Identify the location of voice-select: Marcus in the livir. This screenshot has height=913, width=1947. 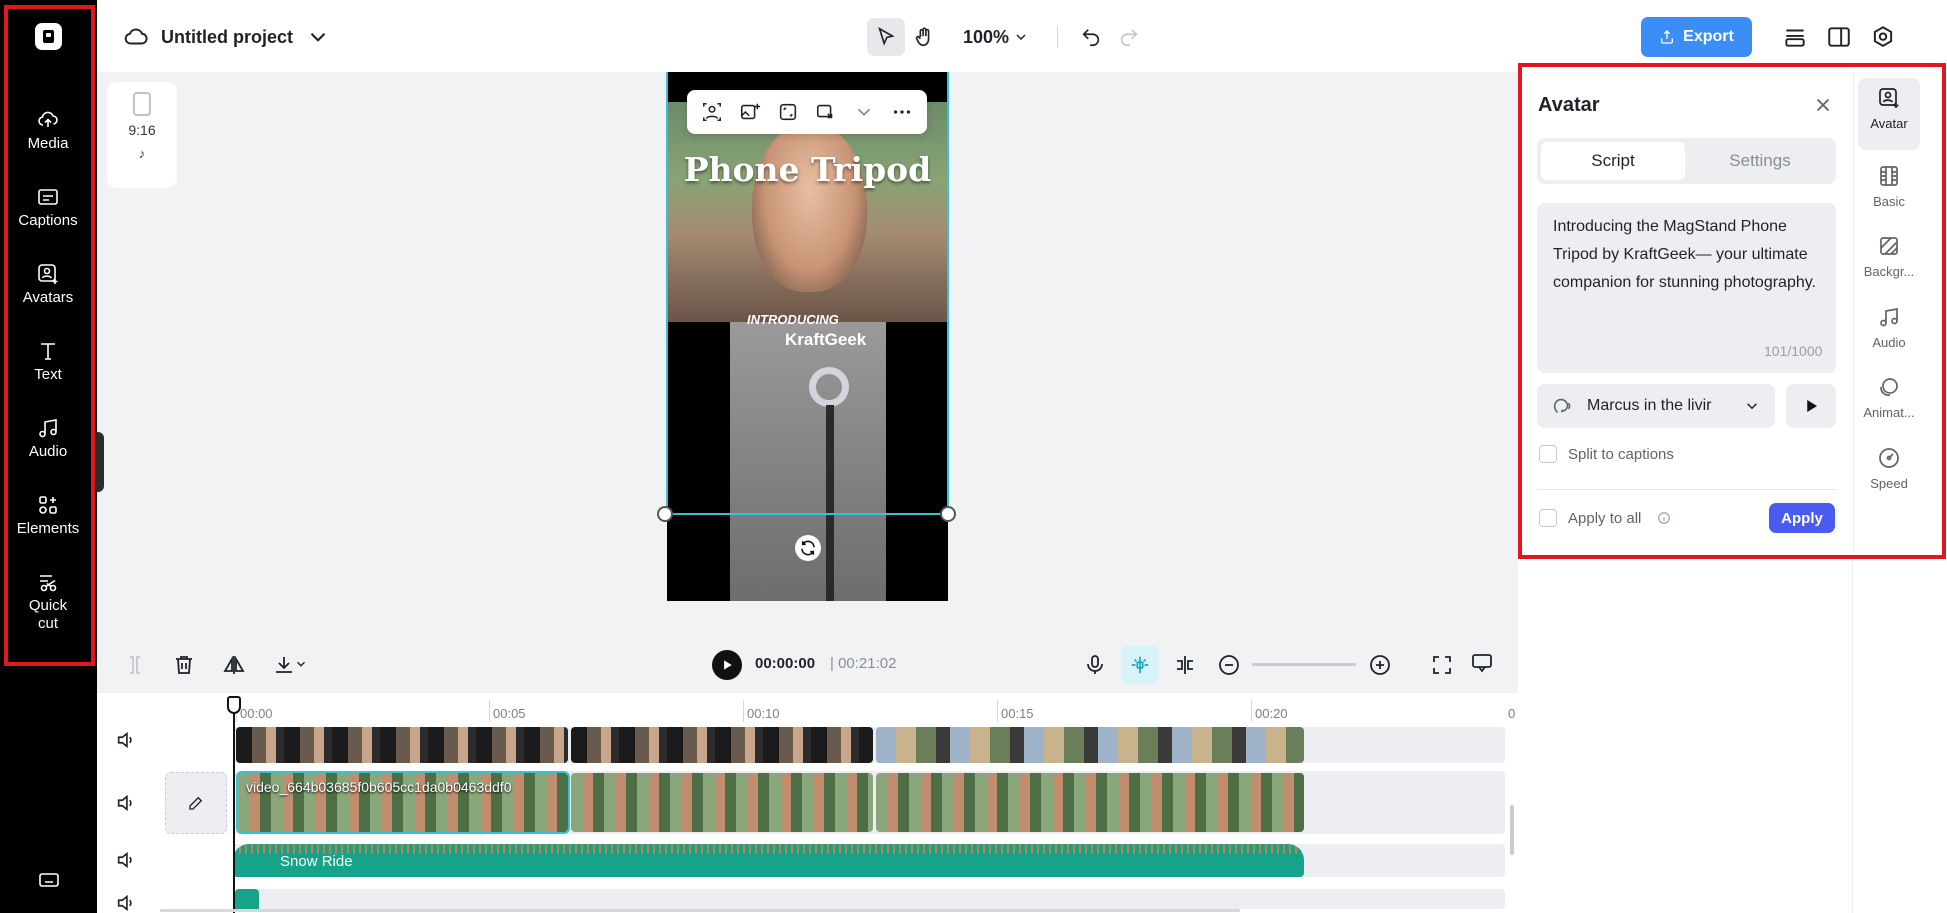
(1656, 406).